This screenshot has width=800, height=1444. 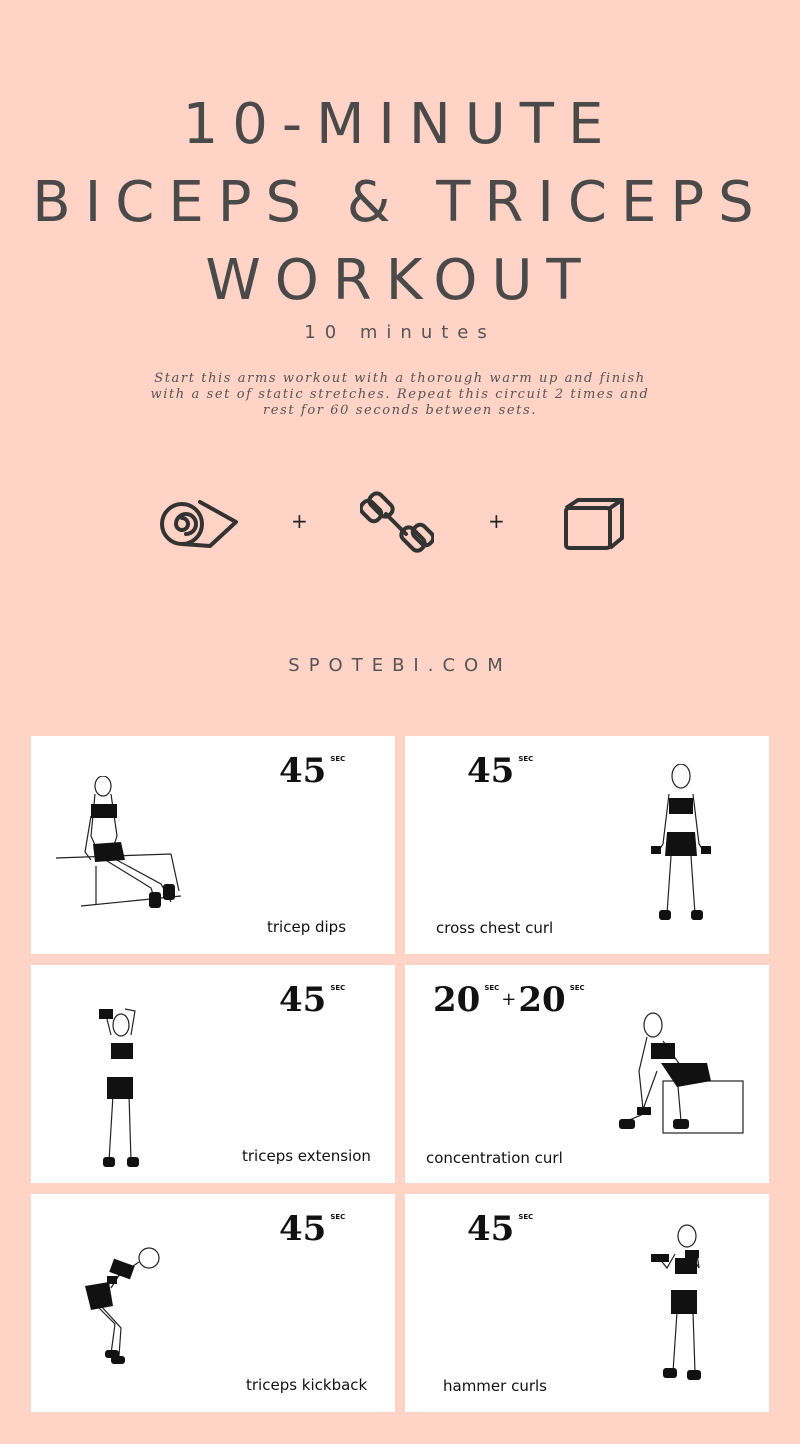 What do you see at coordinates (495, 928) in the screenshot?
I see `exercise-name: cross chest curl` at bounding box center [495, 928].